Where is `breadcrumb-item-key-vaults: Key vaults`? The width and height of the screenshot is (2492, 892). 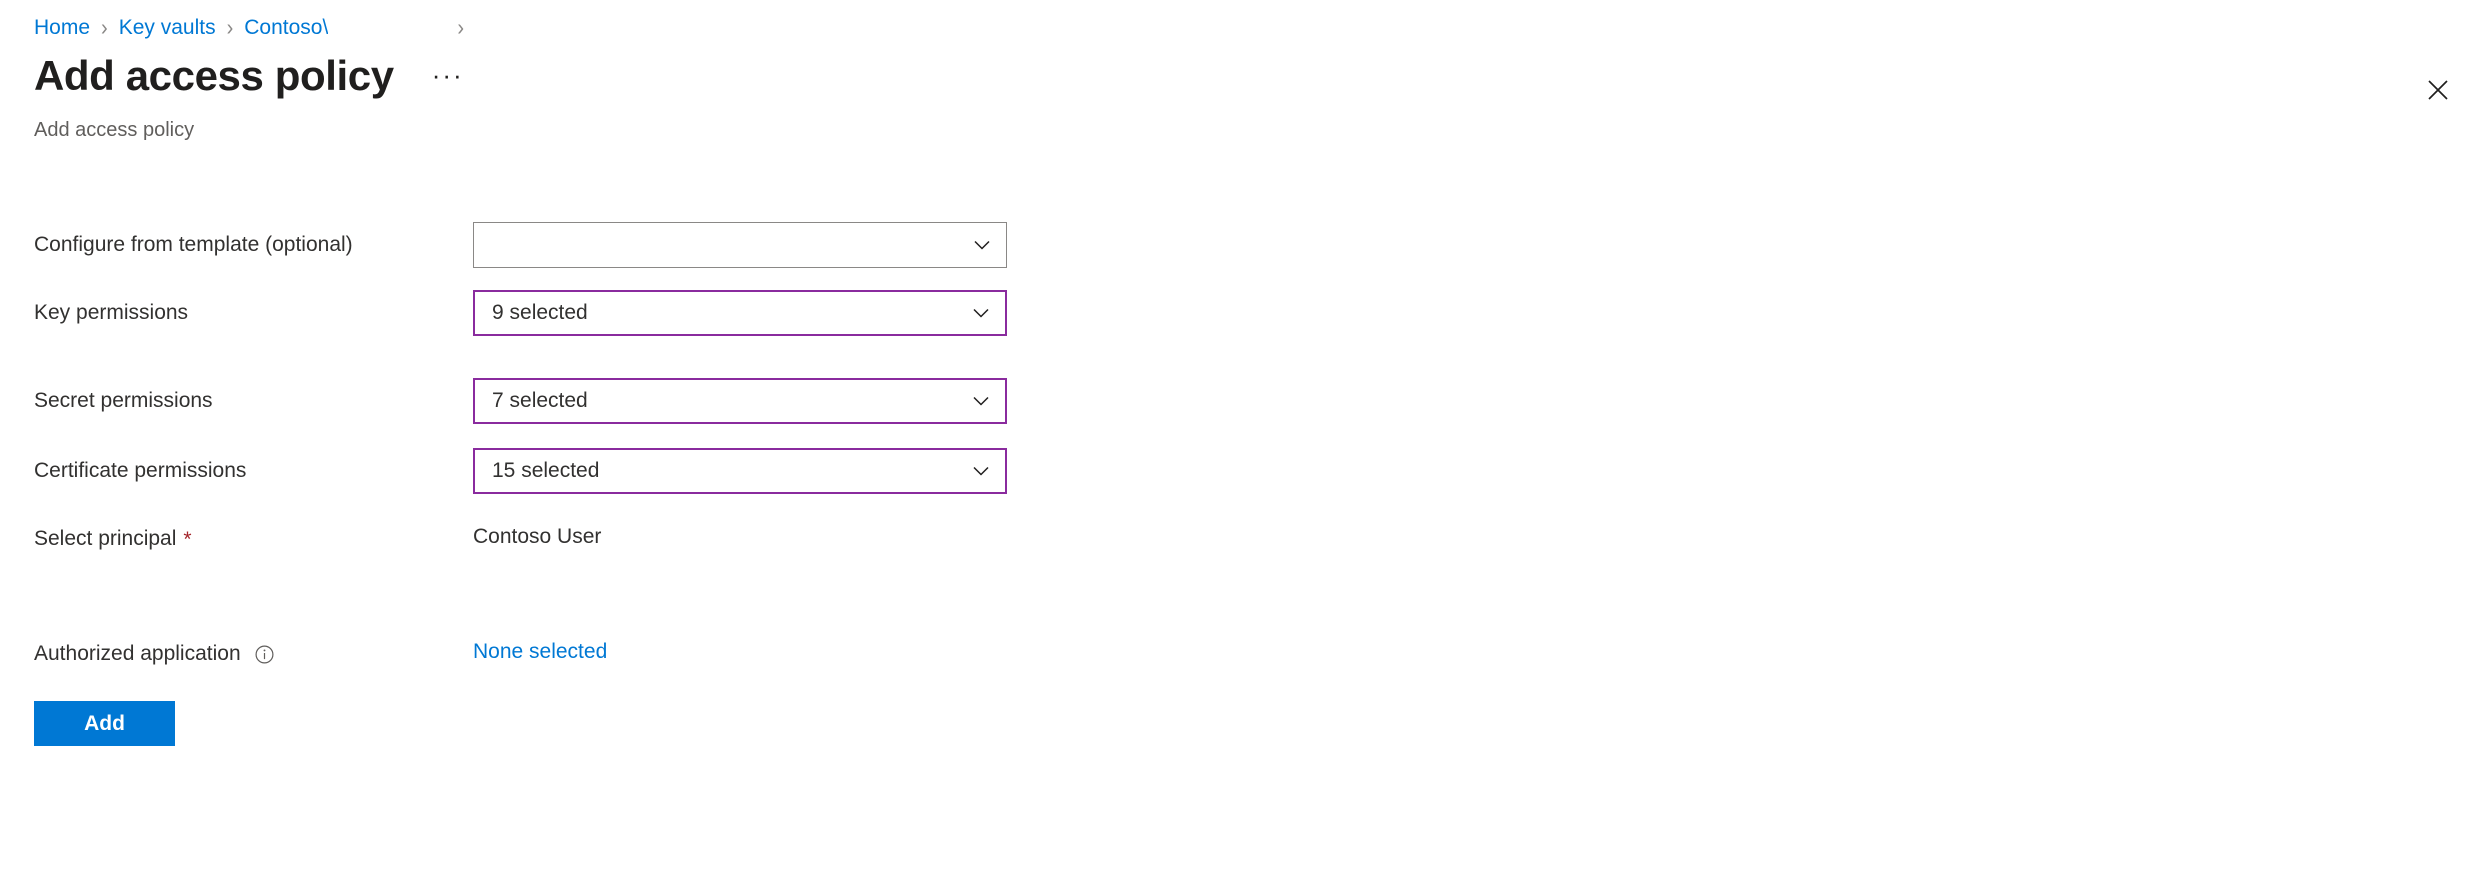 breadcrumb-item-key-vaults: Key vaults is located at coordinates (167, 28).